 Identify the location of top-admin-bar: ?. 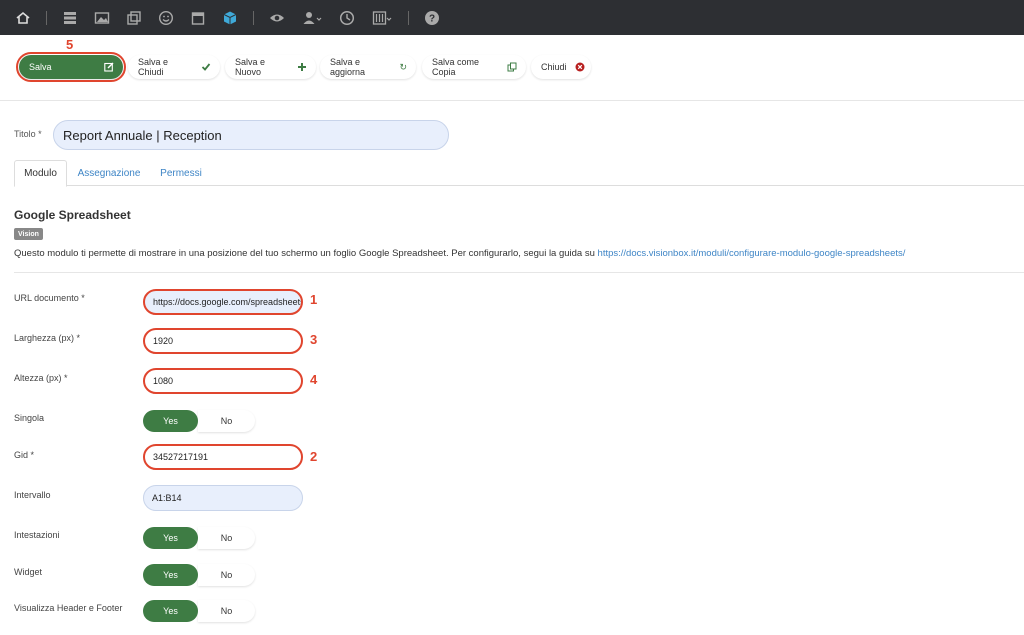
(512, 17).